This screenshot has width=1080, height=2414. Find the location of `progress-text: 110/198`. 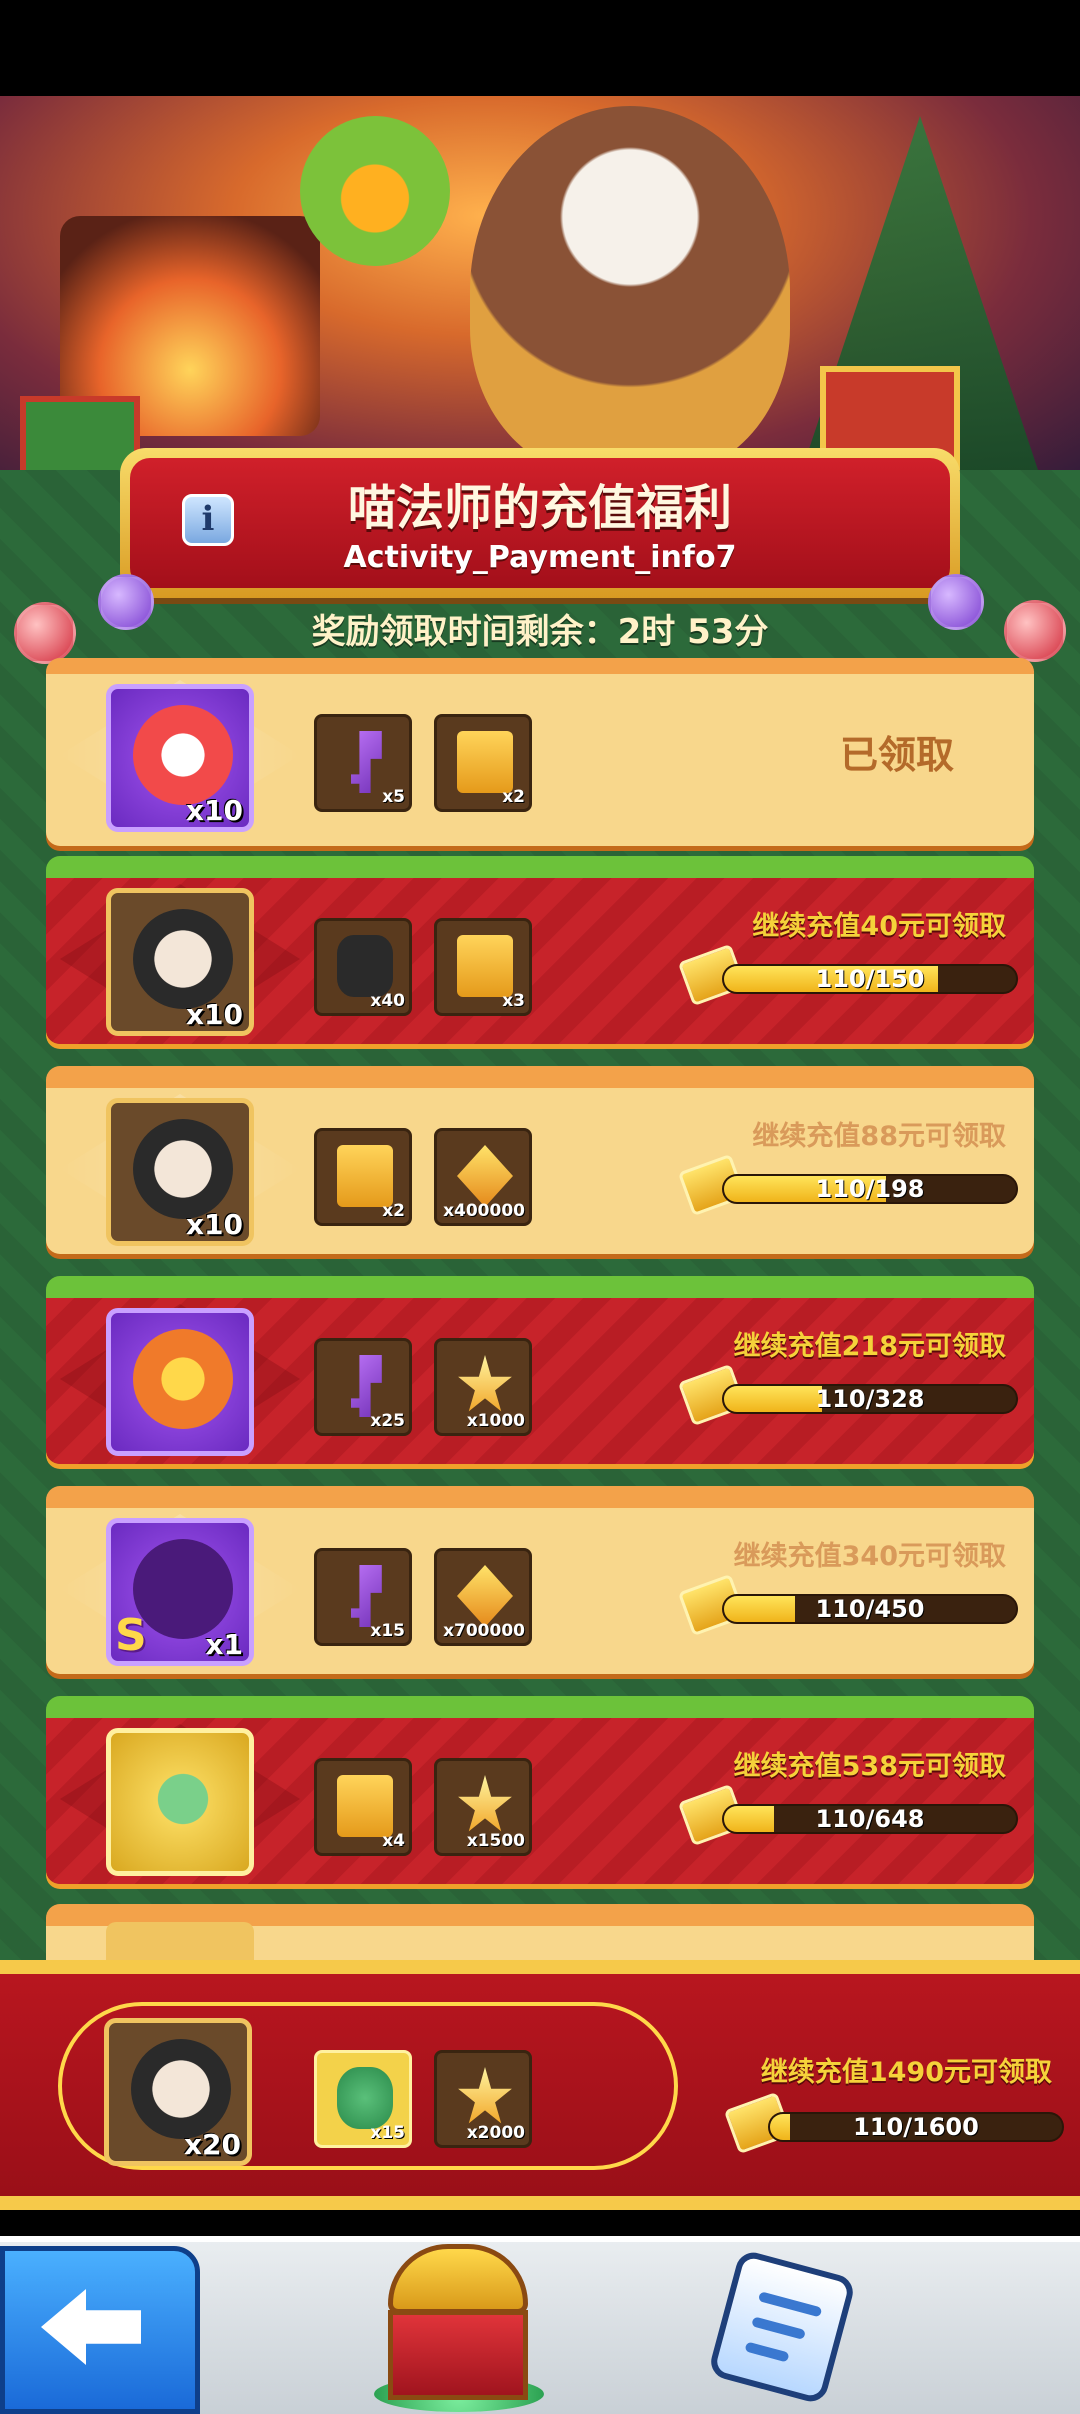

progress-text: 110/198 is located at coordinates (870, 1189).